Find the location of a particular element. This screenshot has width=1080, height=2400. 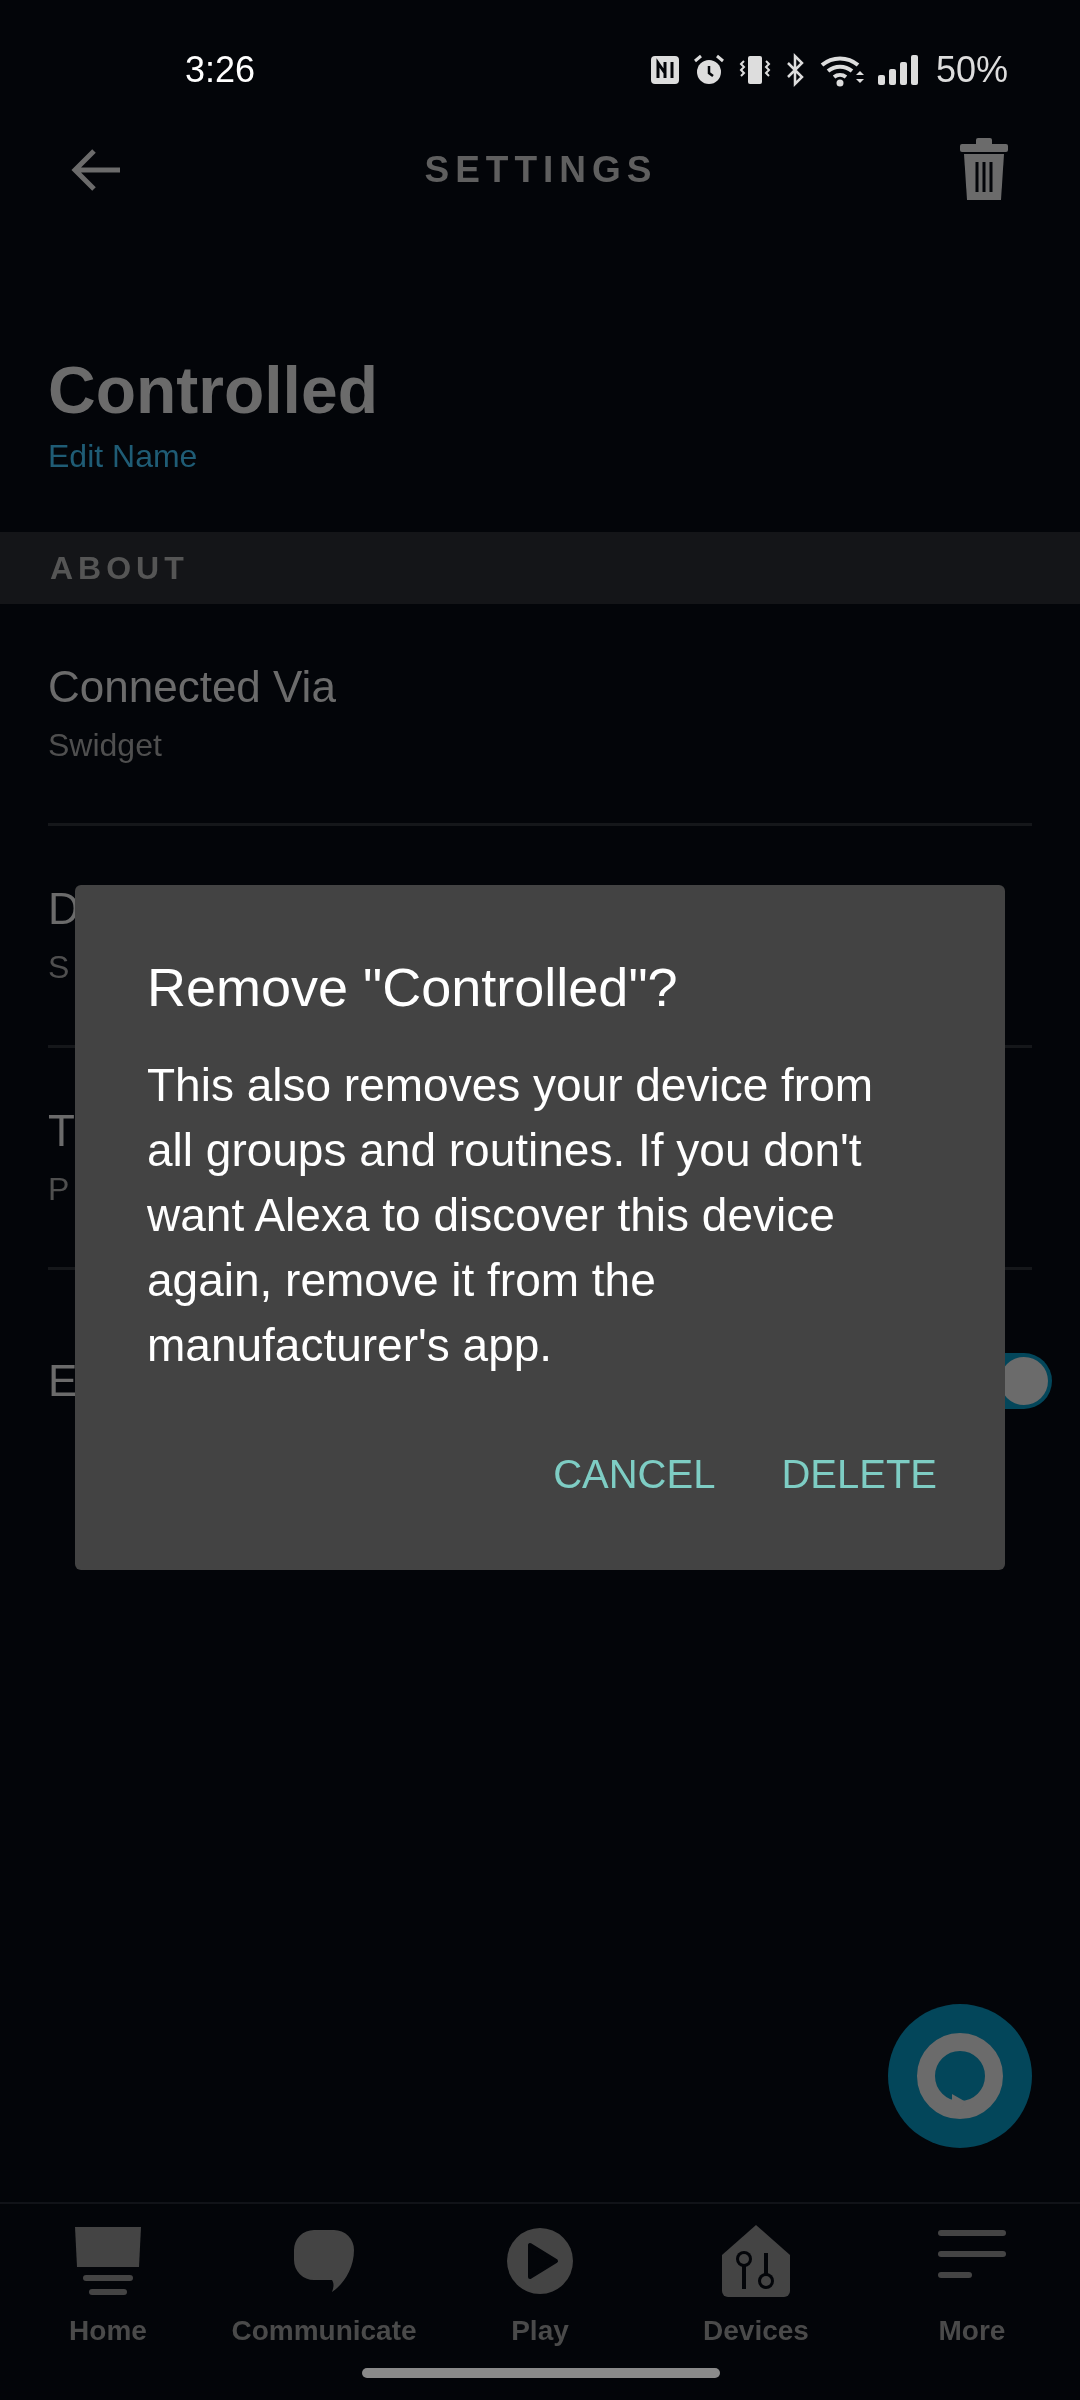

nav-tab: Communicate is located at coordinates (324, 2287).